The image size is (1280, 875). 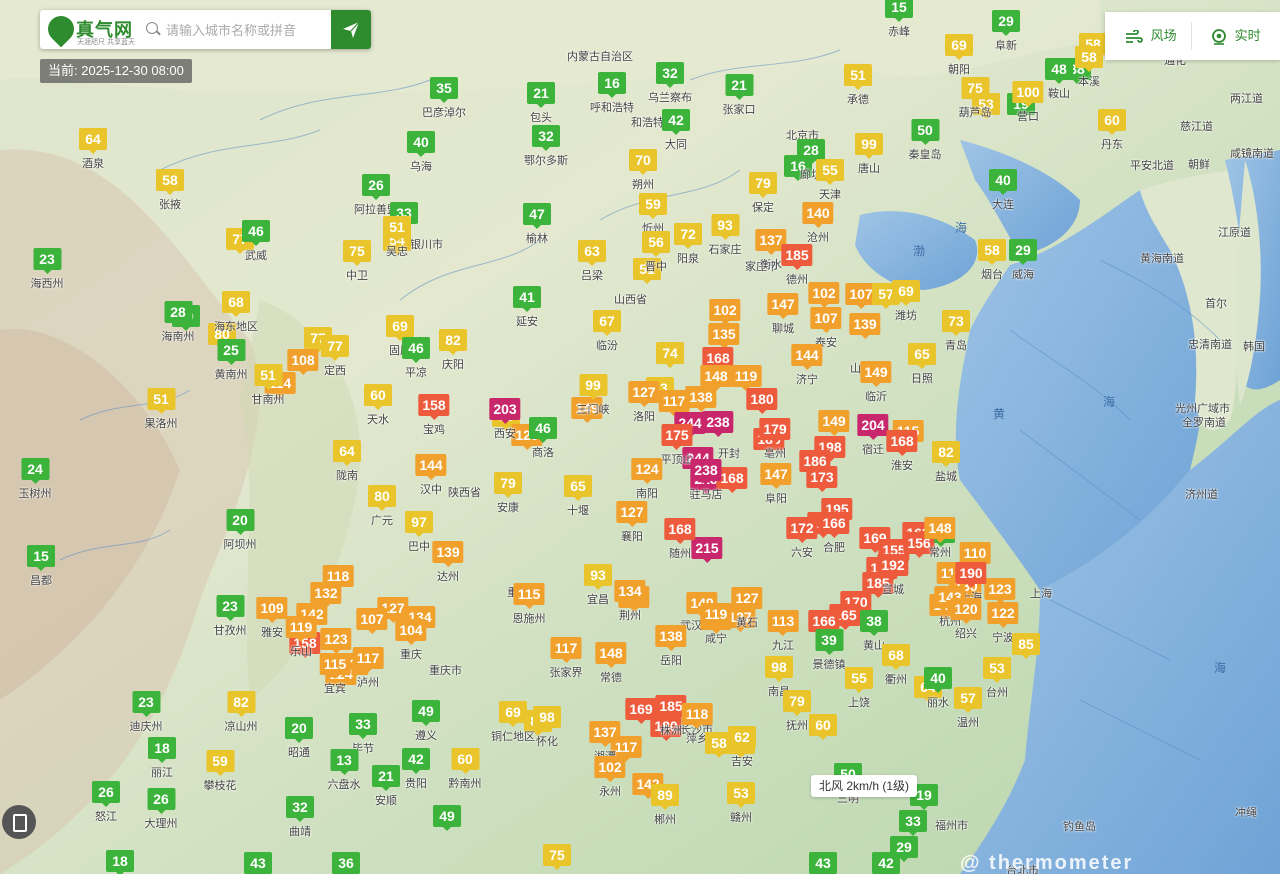 I want to click on aqi-marker: 79 安康, so click(x=508, y=493).